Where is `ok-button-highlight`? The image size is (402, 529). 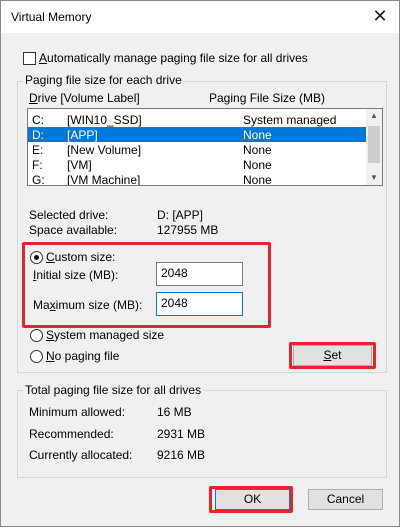
ok-button-highlight is located at coordinates (251, 499).